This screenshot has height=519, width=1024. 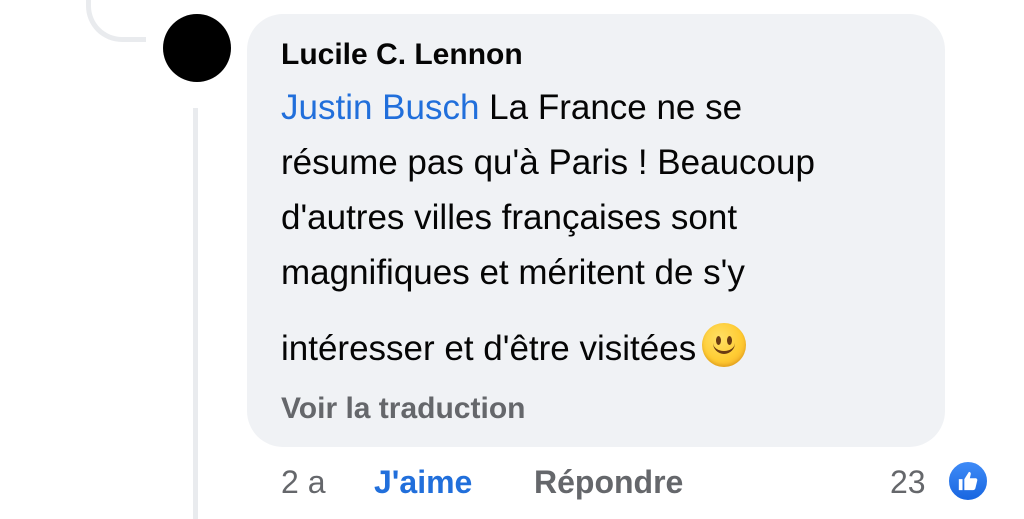 I want to click on thumbs-up-icon, so click(x=968, y=481).